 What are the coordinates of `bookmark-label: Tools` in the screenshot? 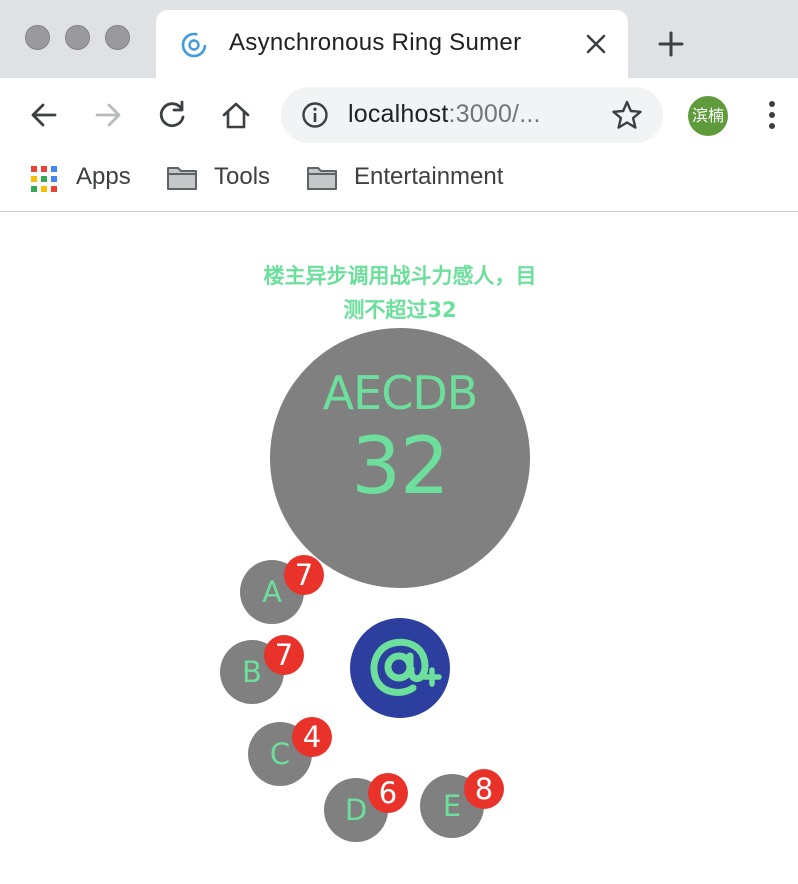 It's located at (242, 176).